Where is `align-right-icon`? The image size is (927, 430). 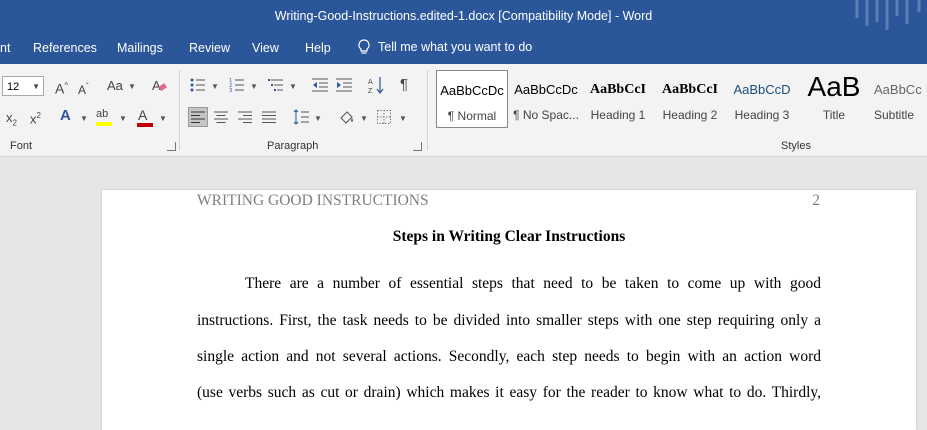 align-right-icon is located at coordinates (245, 117).